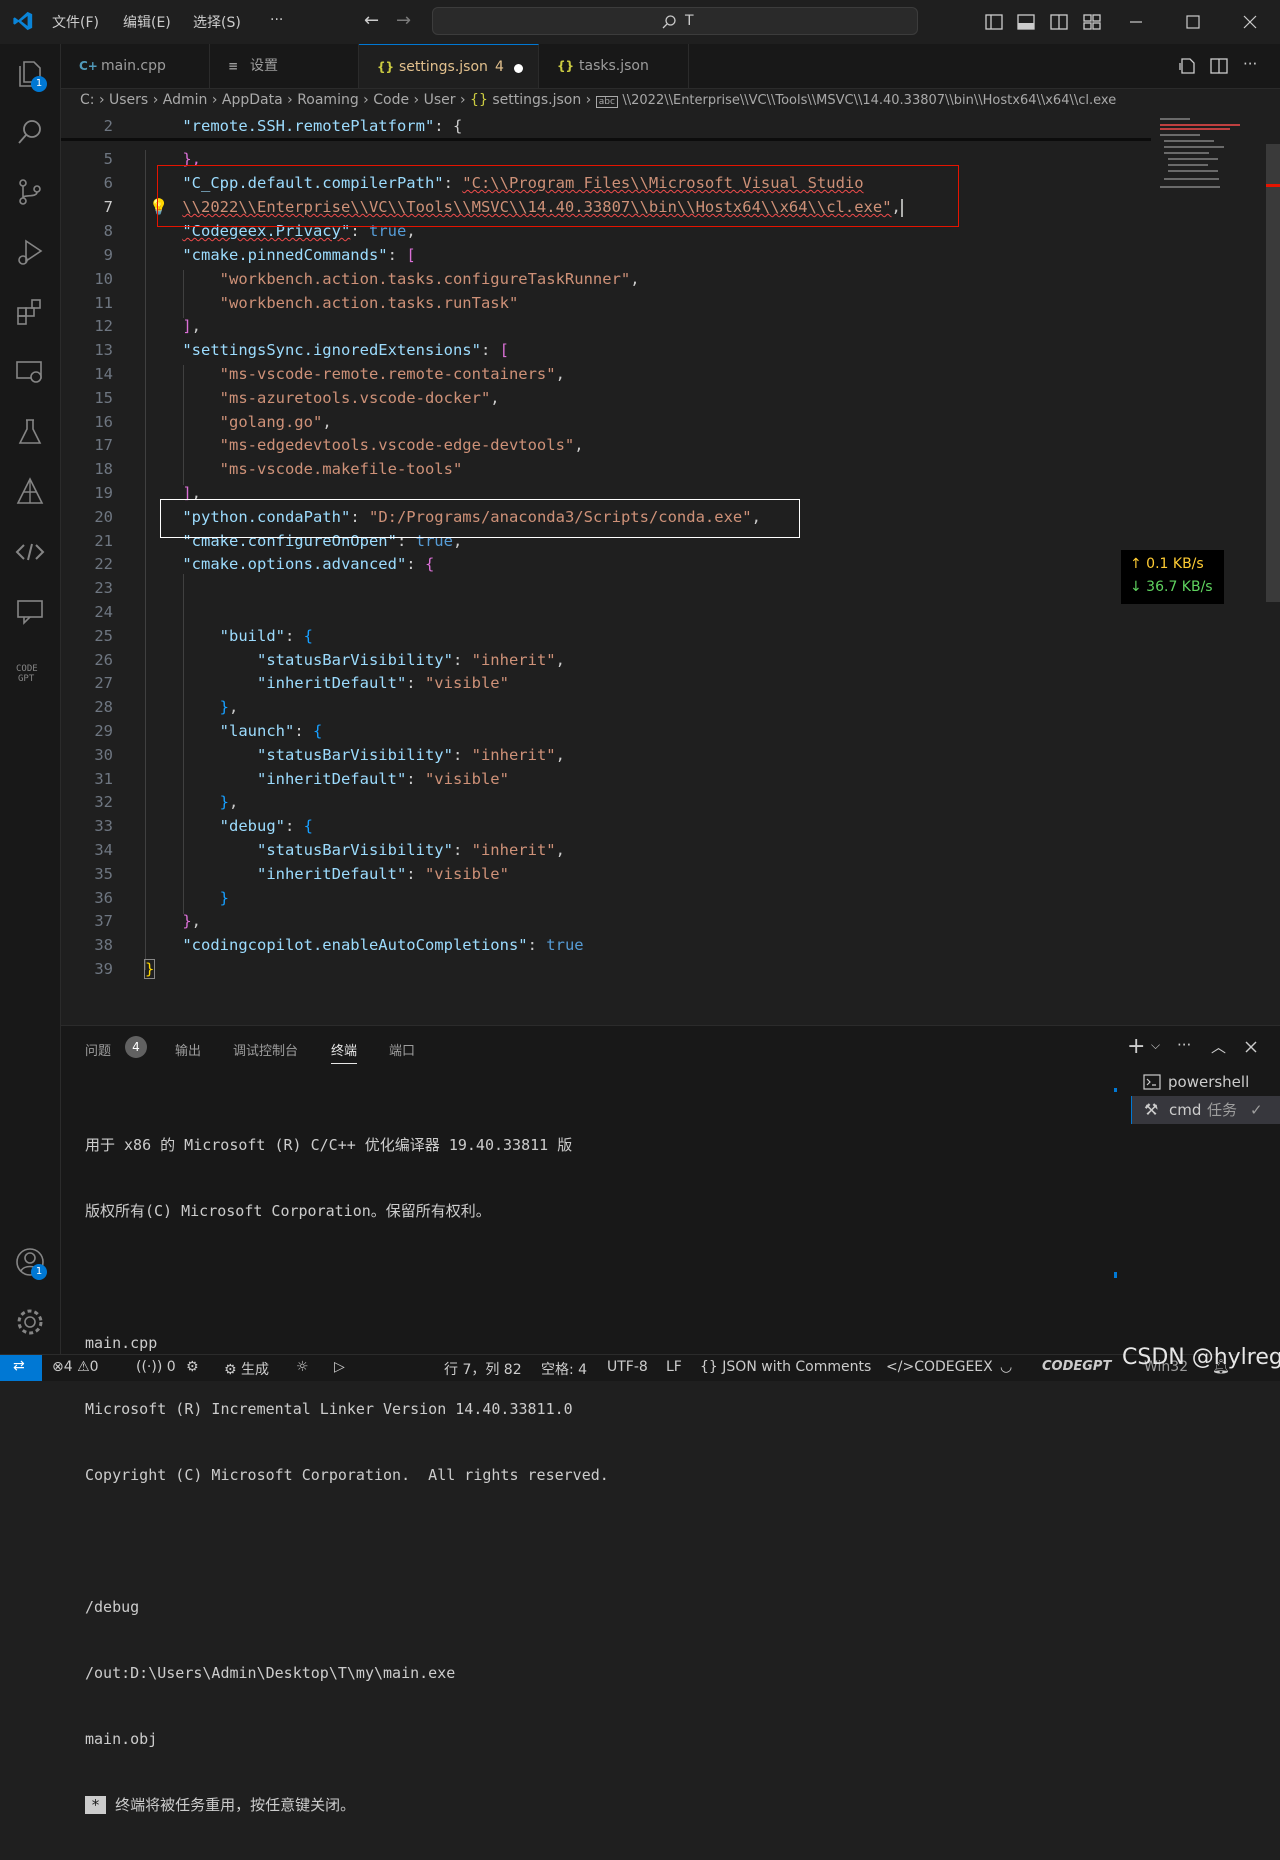  Describe the element at coordinates (30, 492) in the screenshot. I see `cmake-icon` at that location.